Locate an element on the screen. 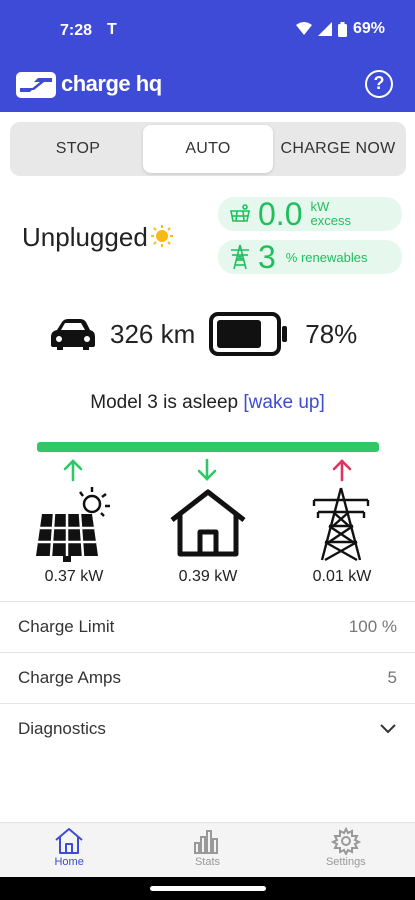 The height and width of the screenshot is (900, 415). battery-icon is located at coordinates (342, 29).